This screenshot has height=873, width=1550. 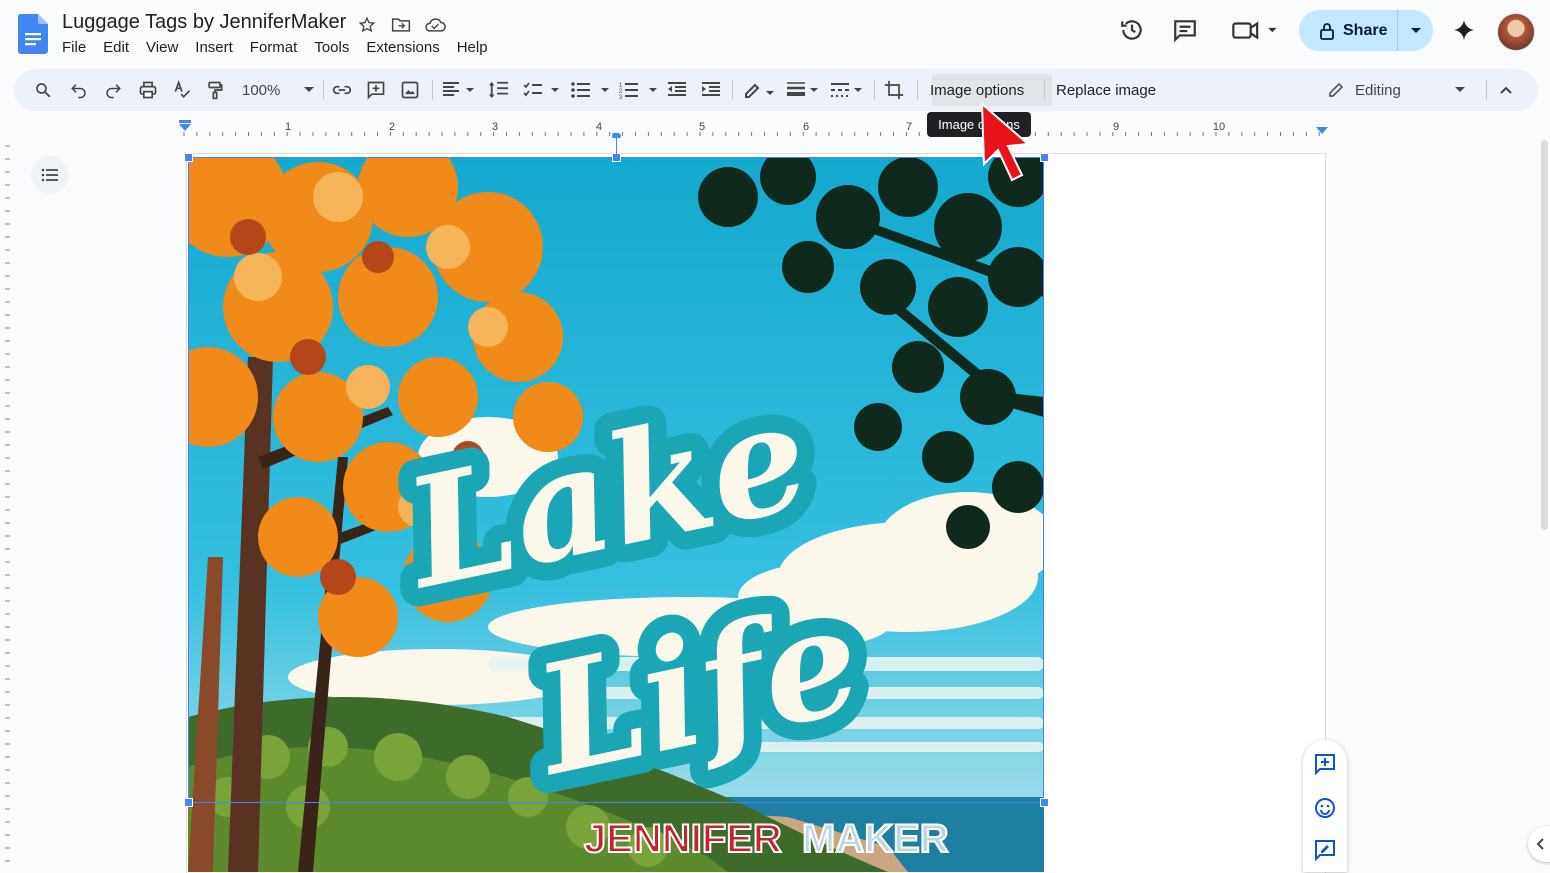 What do you see at coordinates (188, 157) in the screenshot?
I see `resize-handle-top-left` at bounding box center [188, 157].